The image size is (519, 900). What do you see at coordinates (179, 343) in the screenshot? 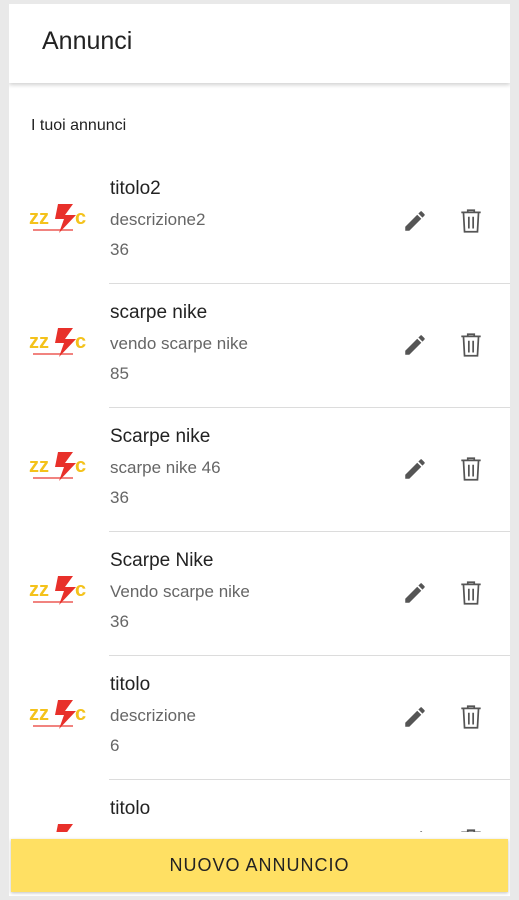
I see `ad-description: vendo scarpe nike` at bounding box center [179, 343].